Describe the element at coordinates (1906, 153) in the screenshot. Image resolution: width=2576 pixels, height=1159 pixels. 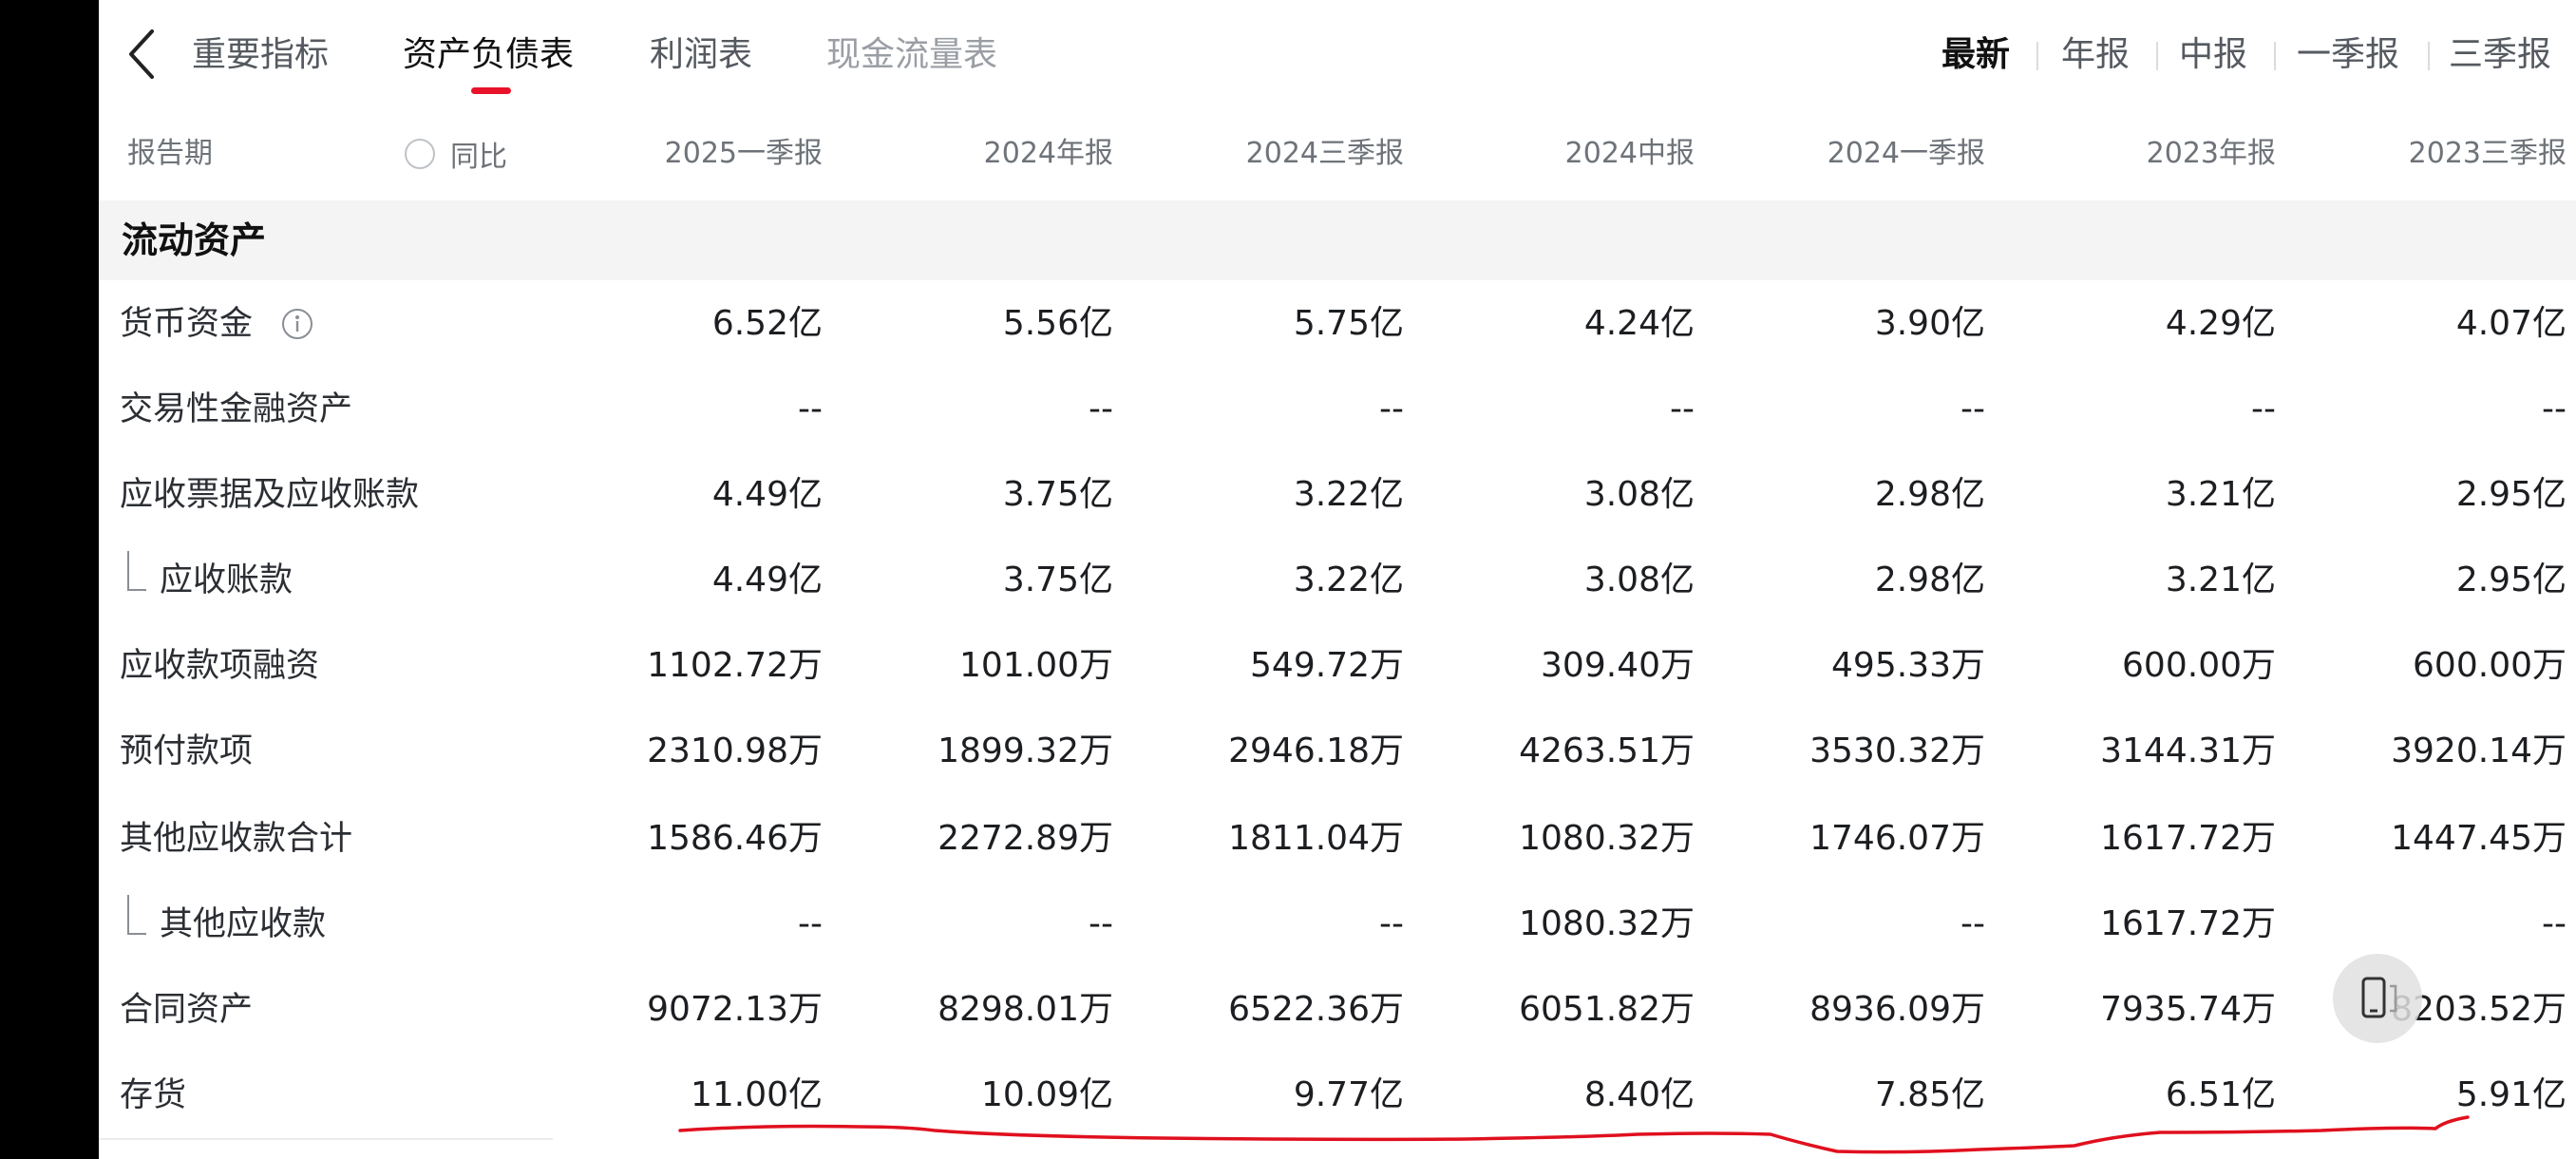
I see `column-header: 2024一季报` at that location.